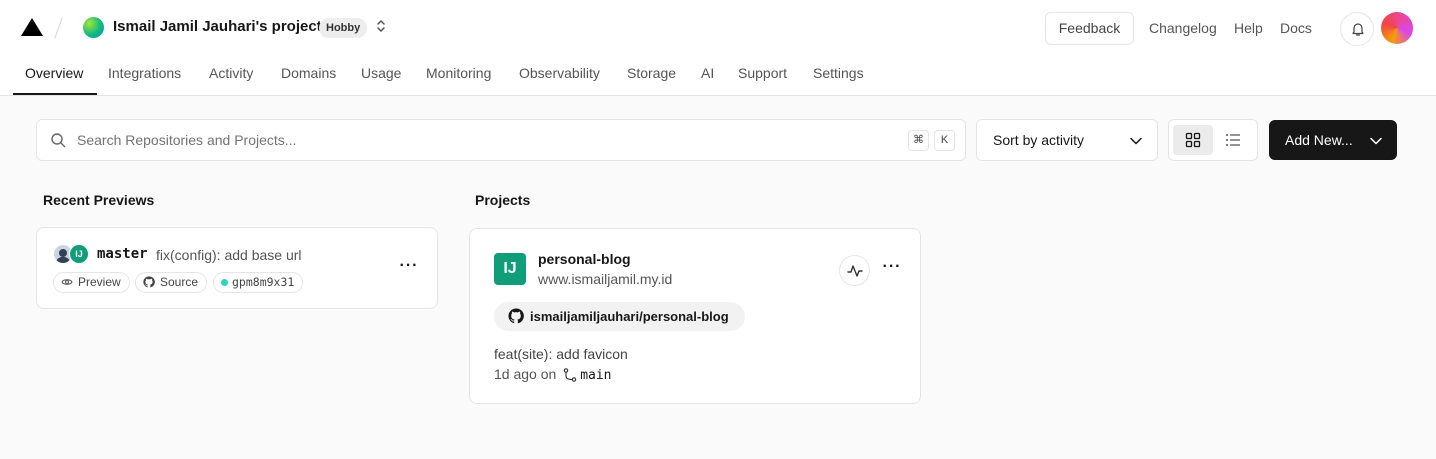  Describe the element at coordinates (651, 73) in the screenshot. I see `tab-storage: Storage` at that location.